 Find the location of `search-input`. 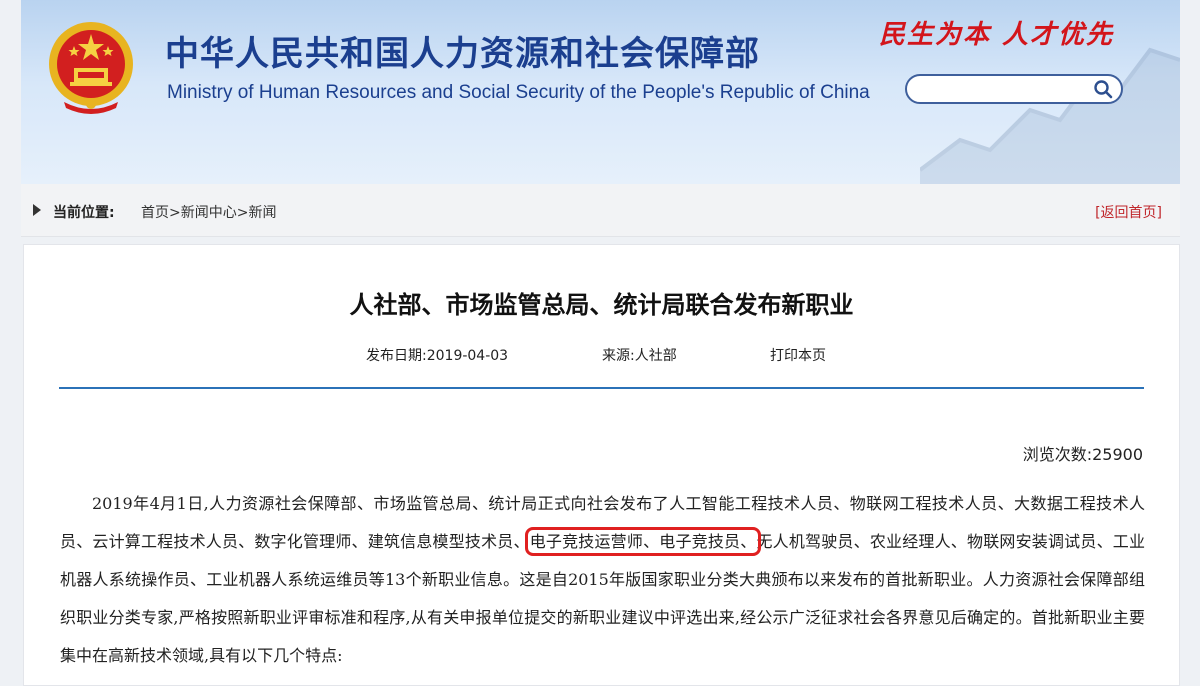

search-input is located at coordinates (1004, 90).